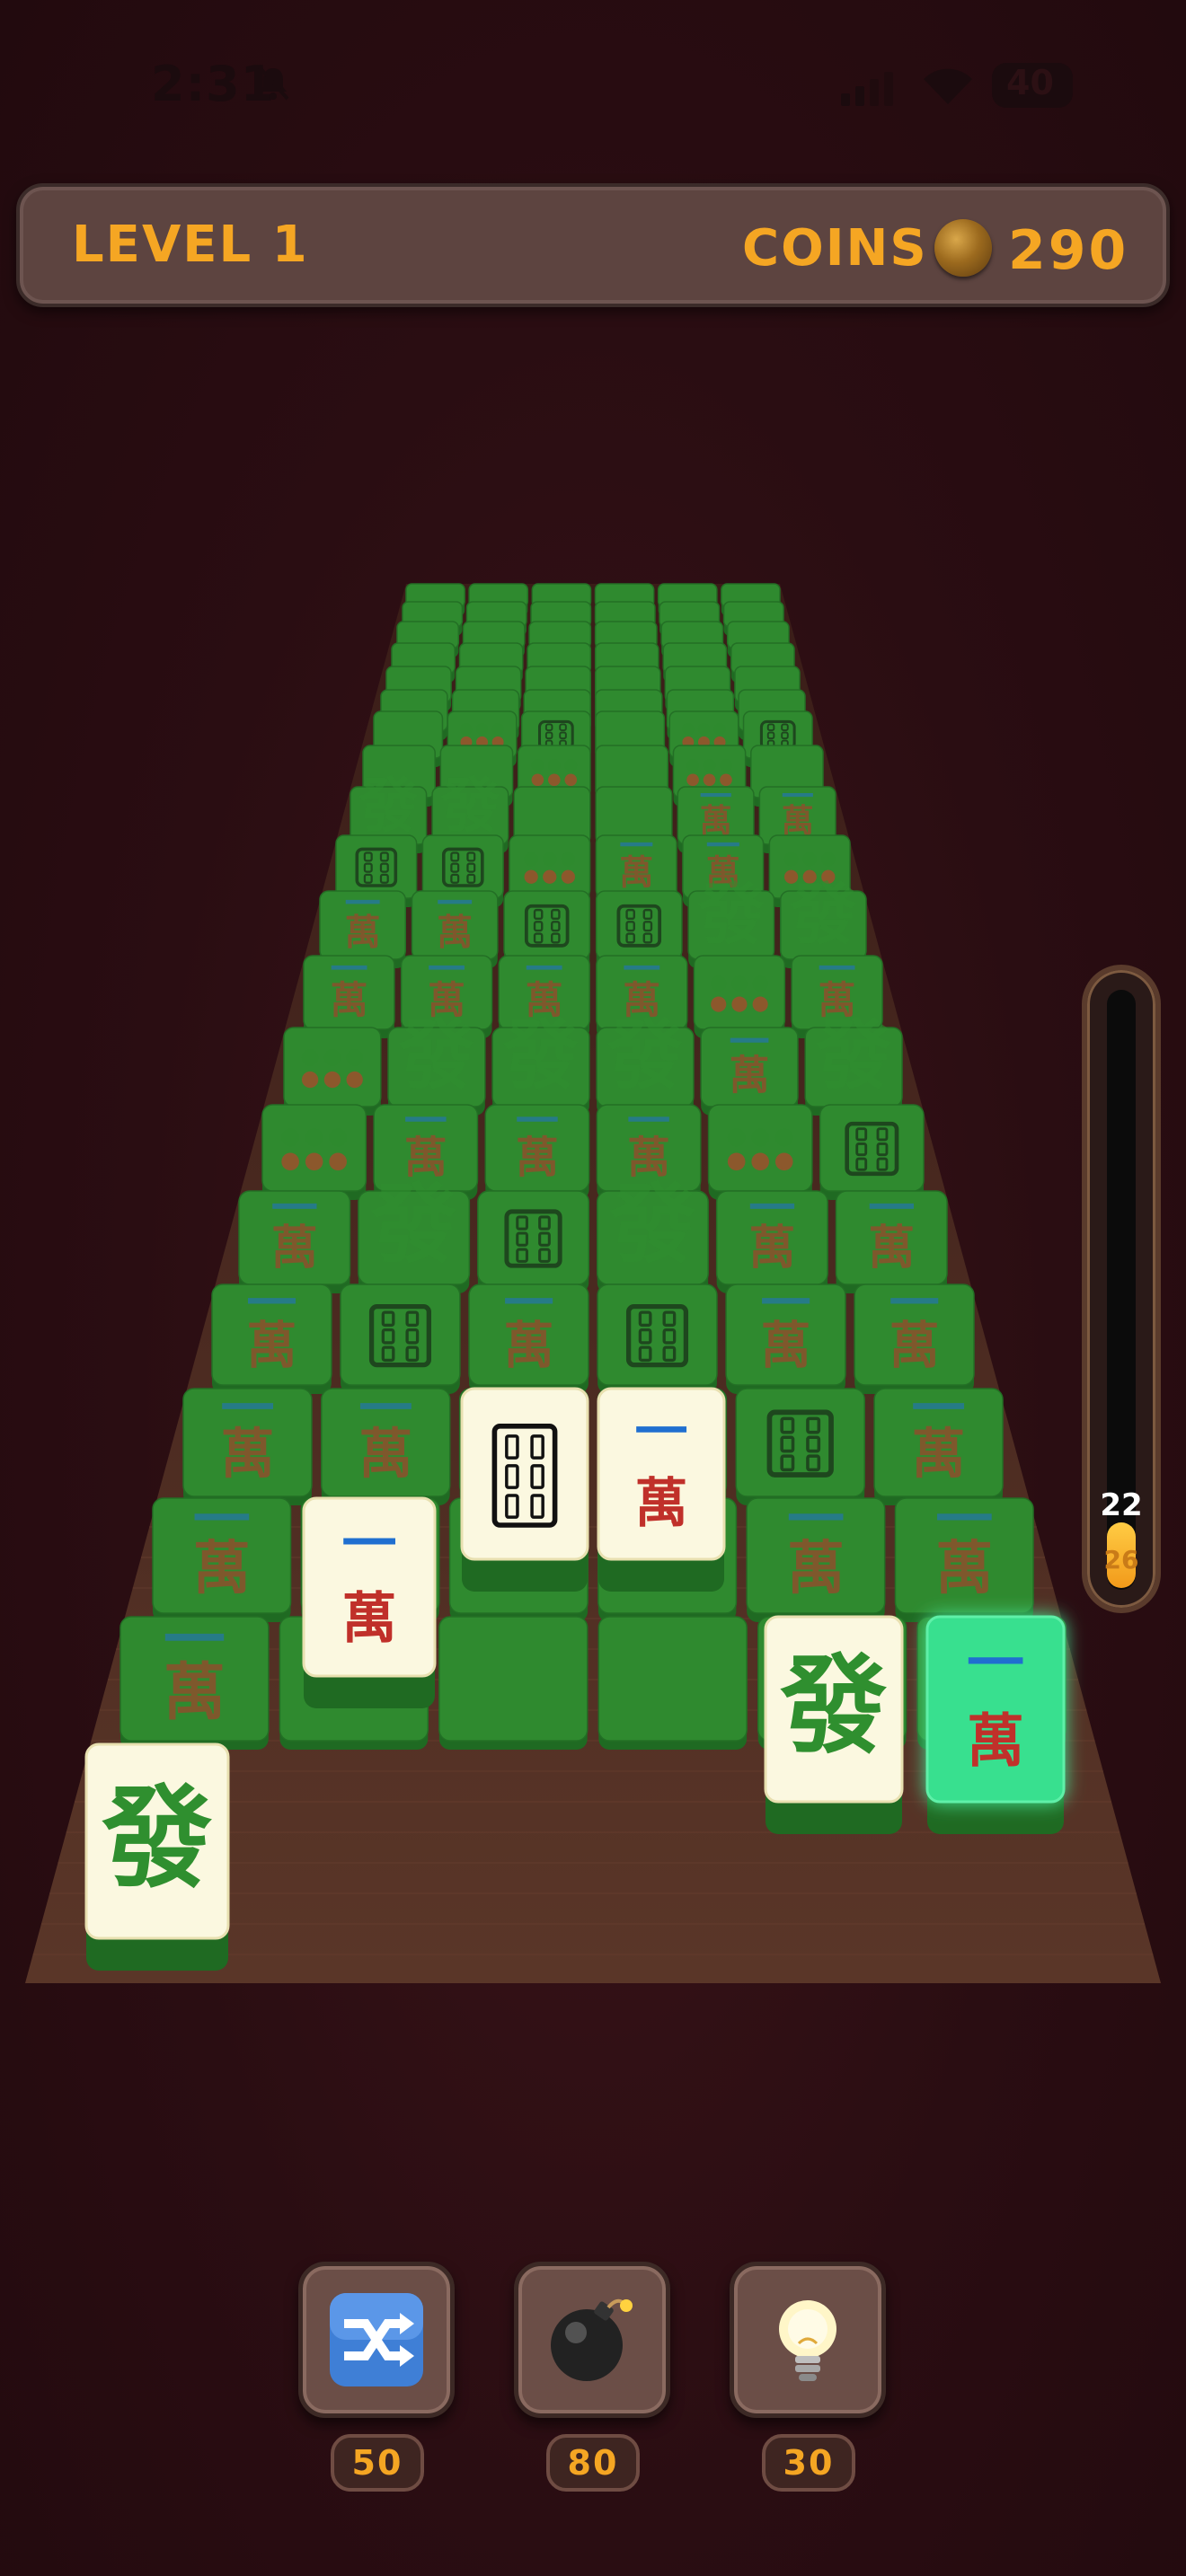 The image size is (1186, 2576). I want to click on bomb-button, so click(592, 2340).